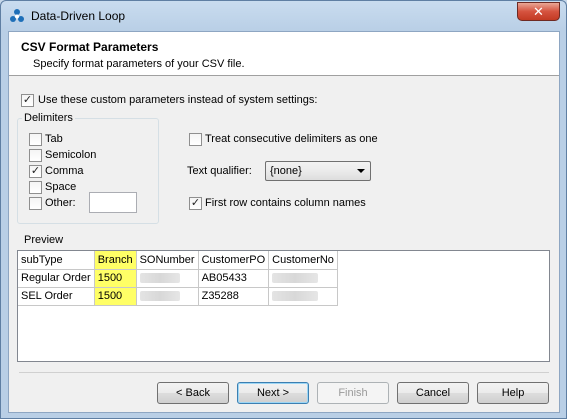 Image resolution: width=567 pixels, height=419 pixels. Describe the element at coordinates (56, 296) in the screenshot. I see `table-cell: SEL Order` at that location.